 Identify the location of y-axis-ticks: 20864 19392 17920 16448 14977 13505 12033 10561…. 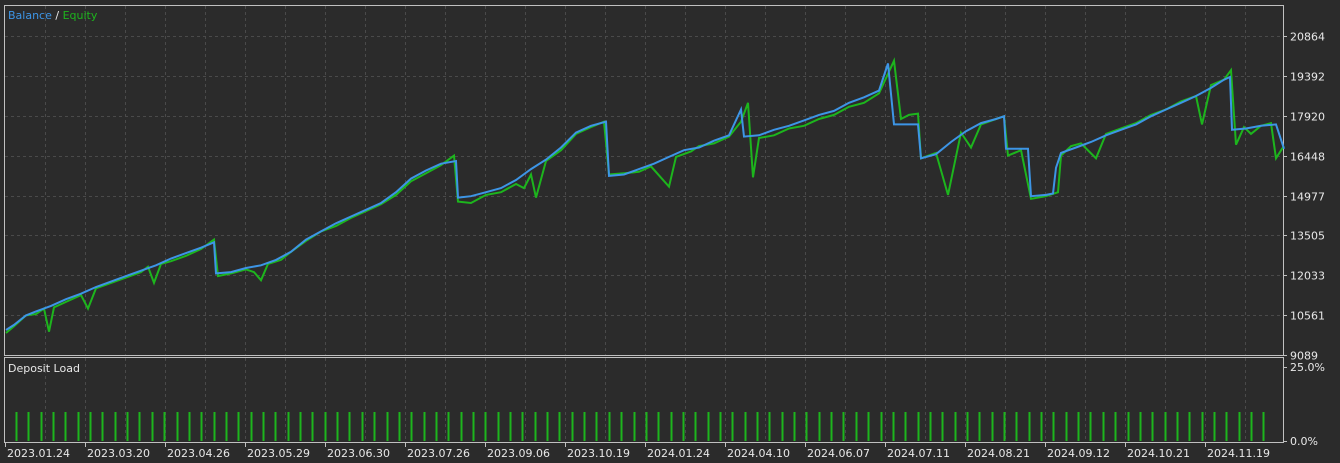
(1304, 197).